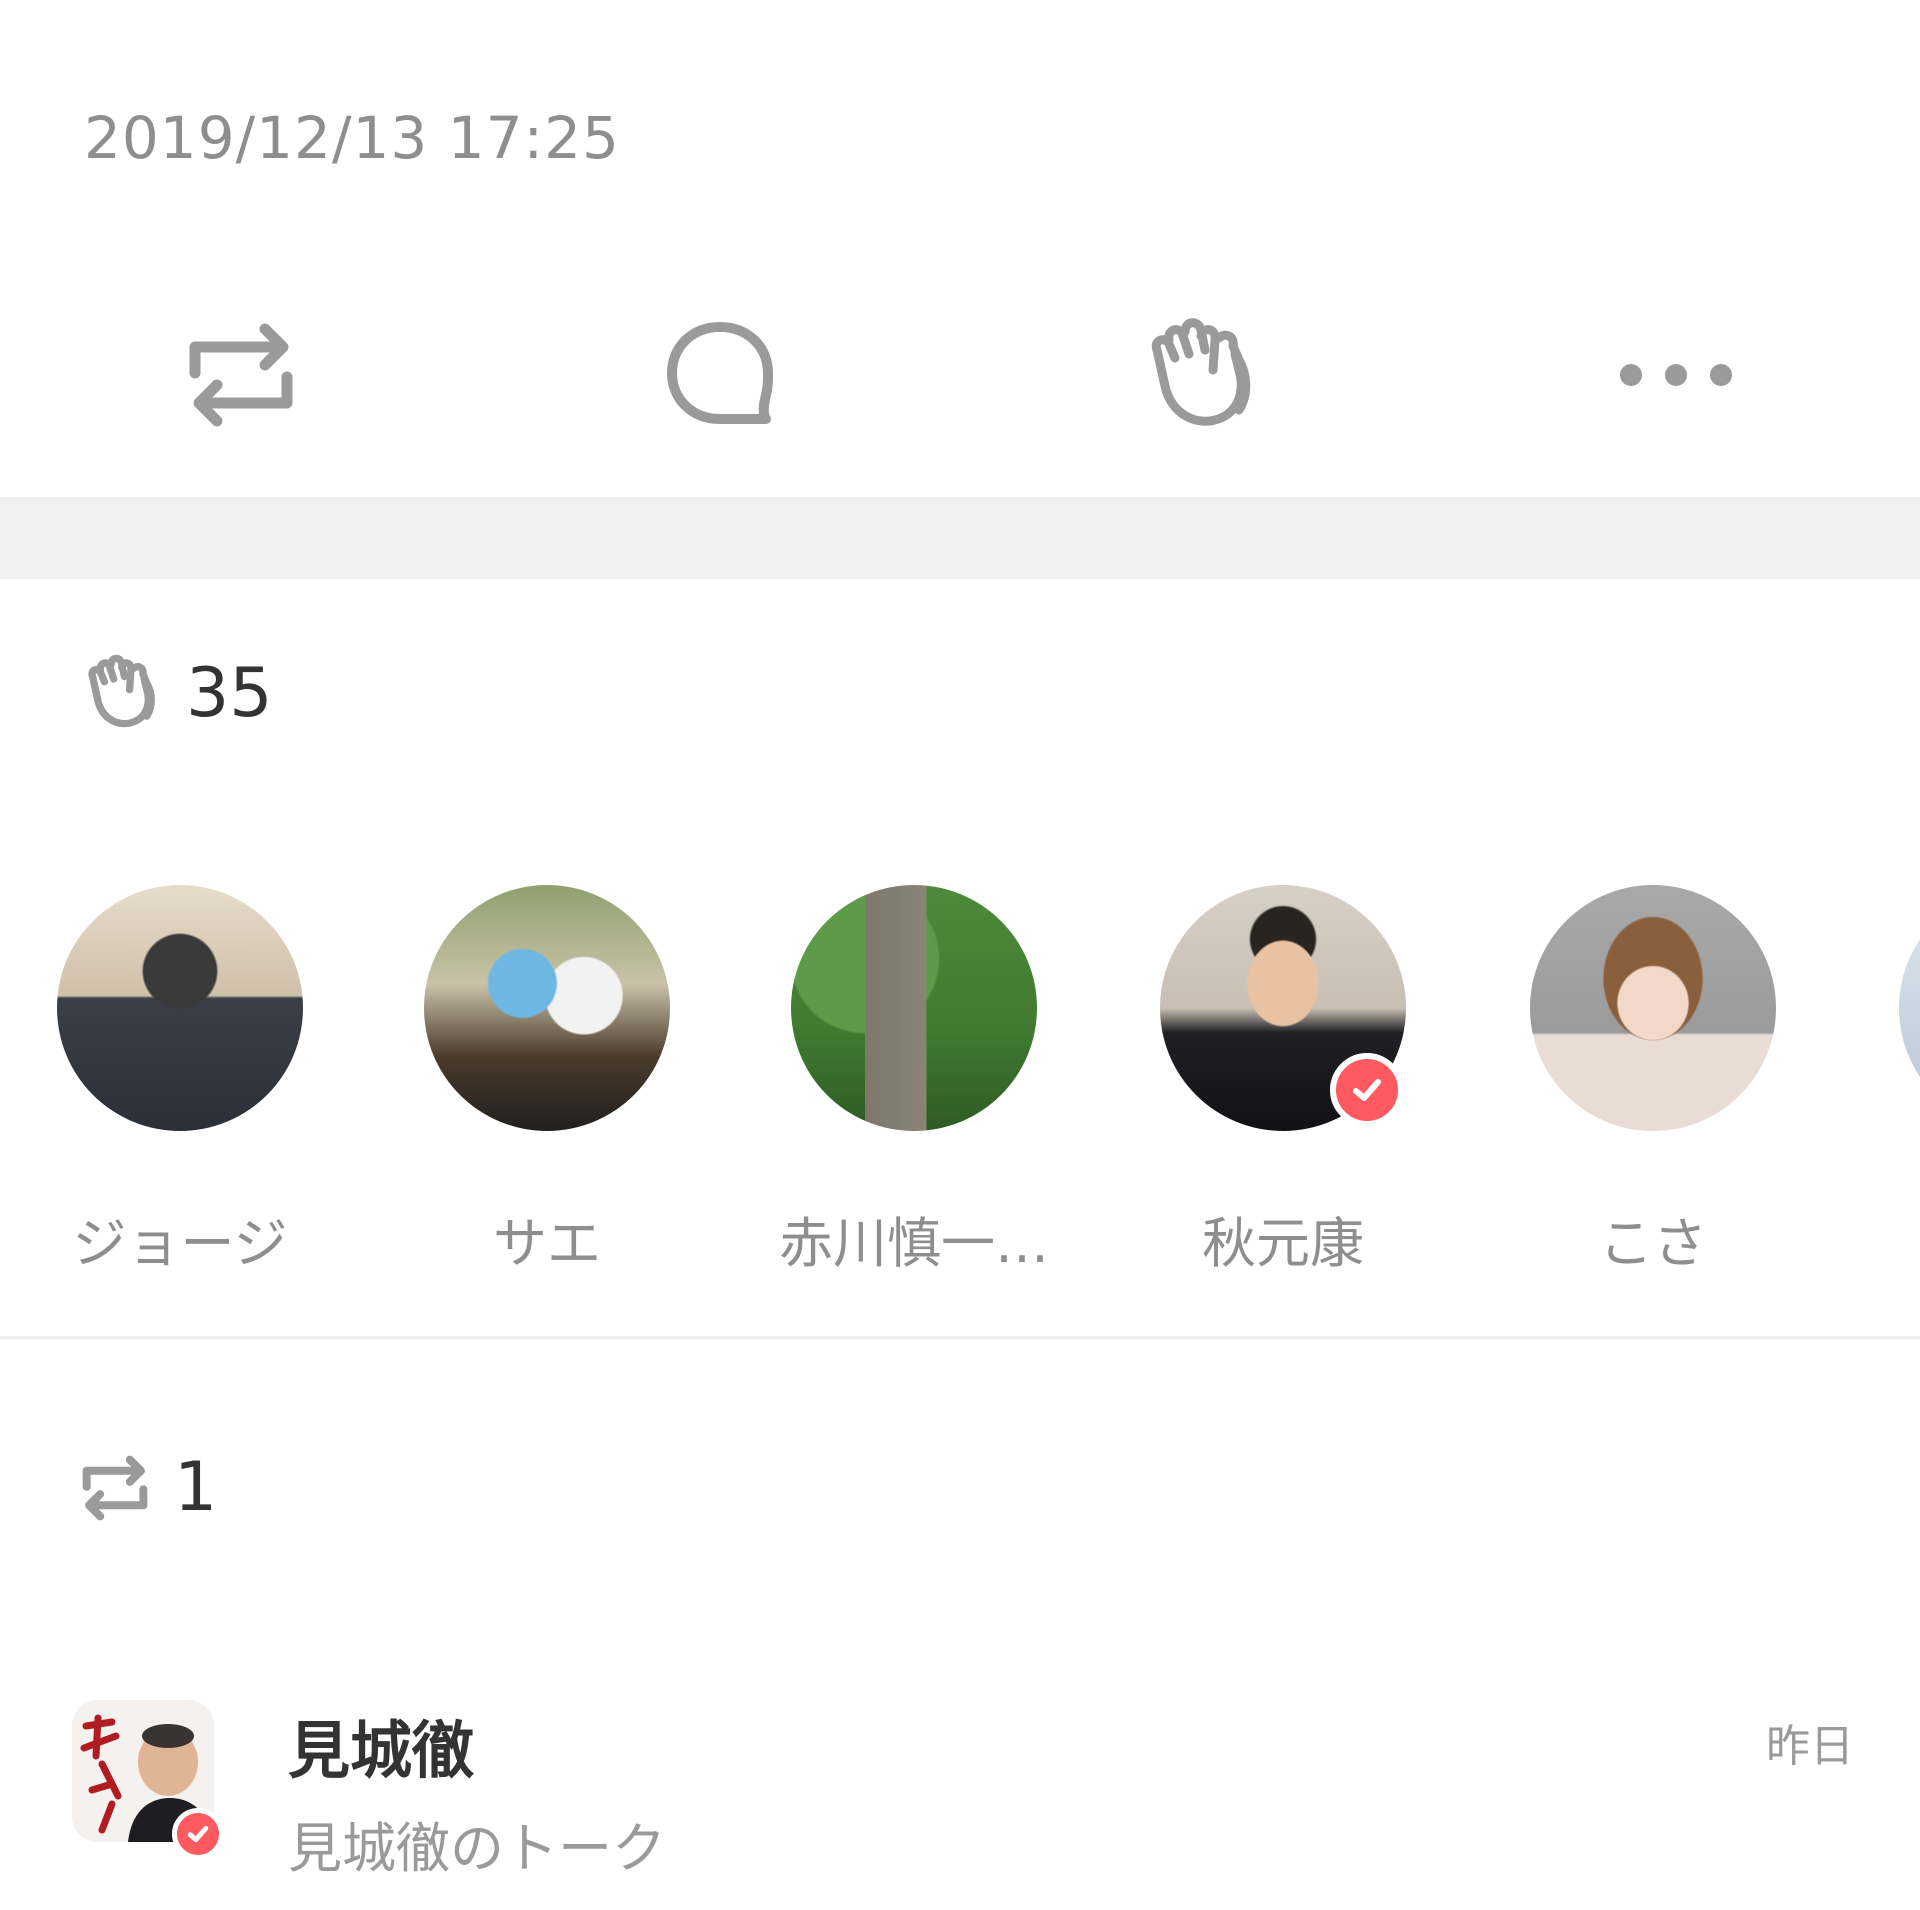 The image size is (1920, 1910). Describe the element at coordinates (1283, 1081) in the screenshot. I see `clap-user-3: 秋元康` at that location.